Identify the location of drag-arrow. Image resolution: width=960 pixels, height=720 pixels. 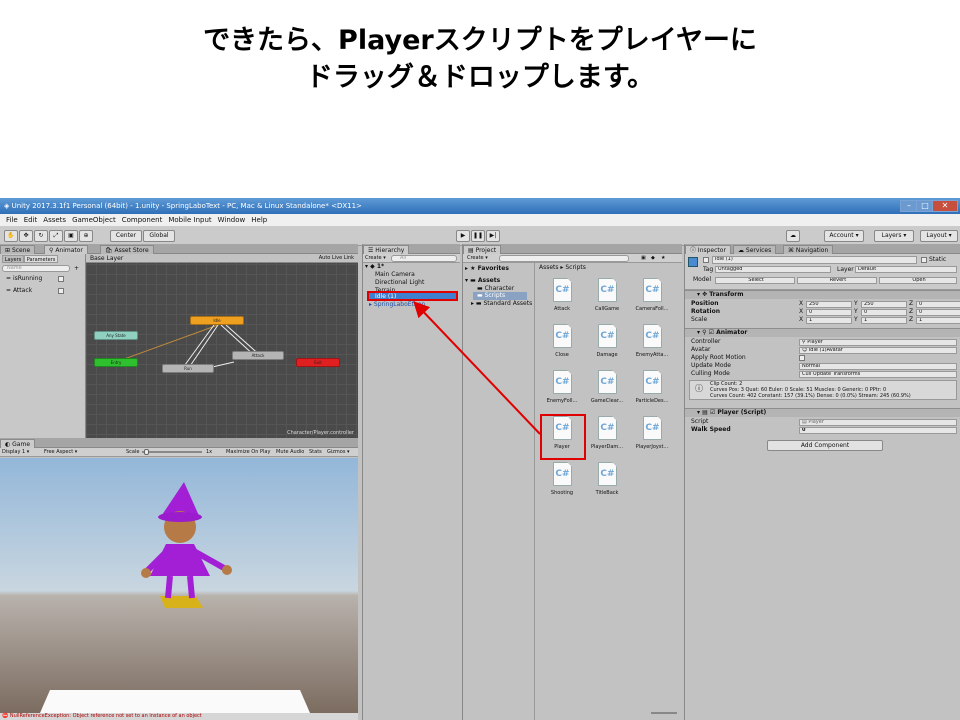
(477, 368).